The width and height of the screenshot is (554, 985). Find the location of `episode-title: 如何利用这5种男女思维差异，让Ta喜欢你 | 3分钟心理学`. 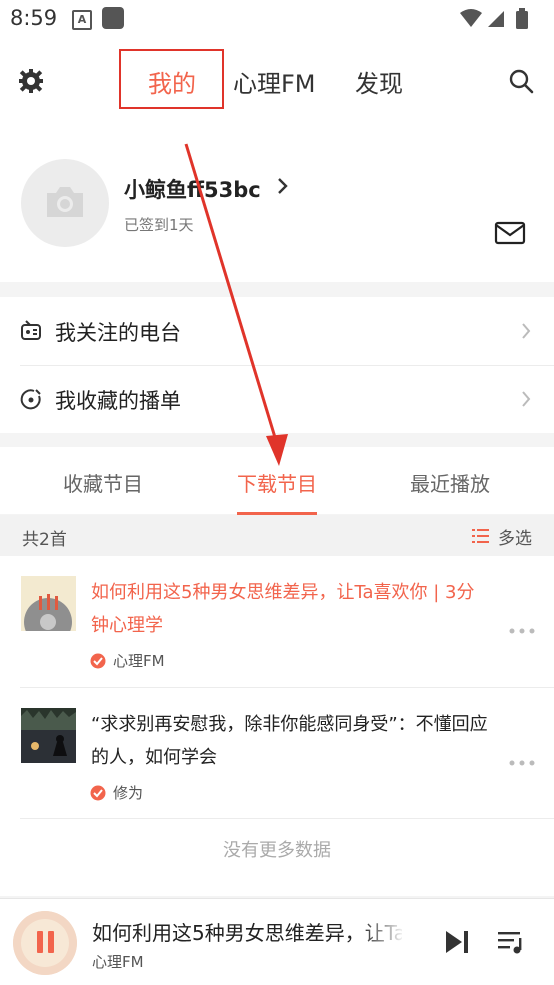

episode-title: 如何利用这5种男女思维差异，让Ta喜欢你 | 3分钟心理学 is located at coordinates (291, 609).